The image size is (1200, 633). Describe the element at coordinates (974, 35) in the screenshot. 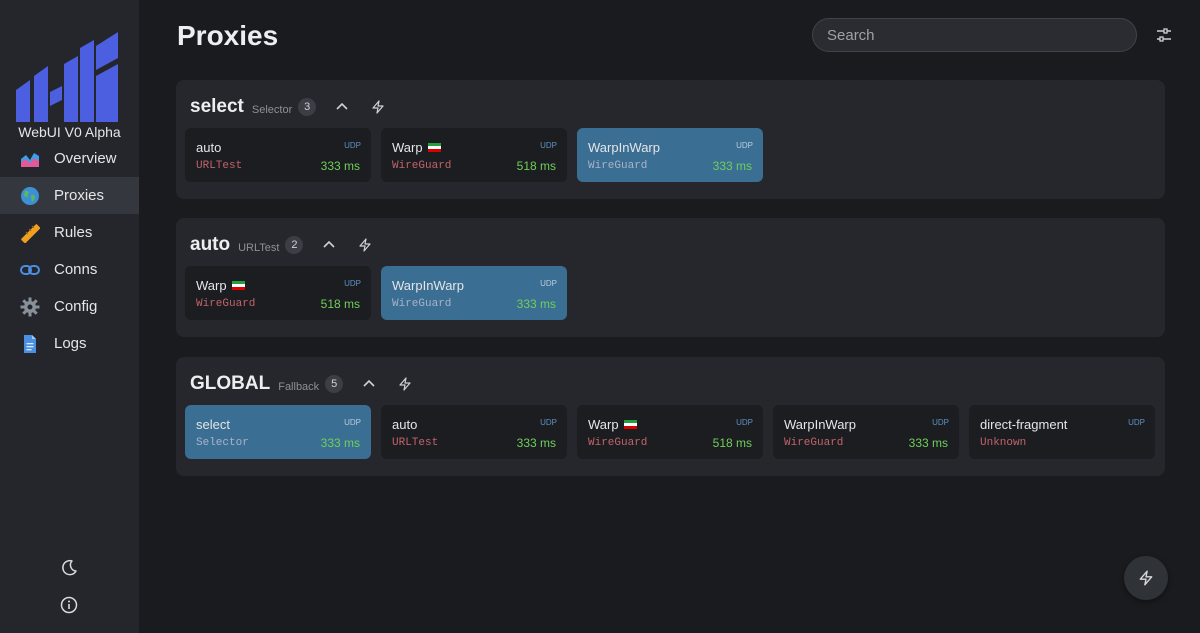

I see `search-input` at that location.